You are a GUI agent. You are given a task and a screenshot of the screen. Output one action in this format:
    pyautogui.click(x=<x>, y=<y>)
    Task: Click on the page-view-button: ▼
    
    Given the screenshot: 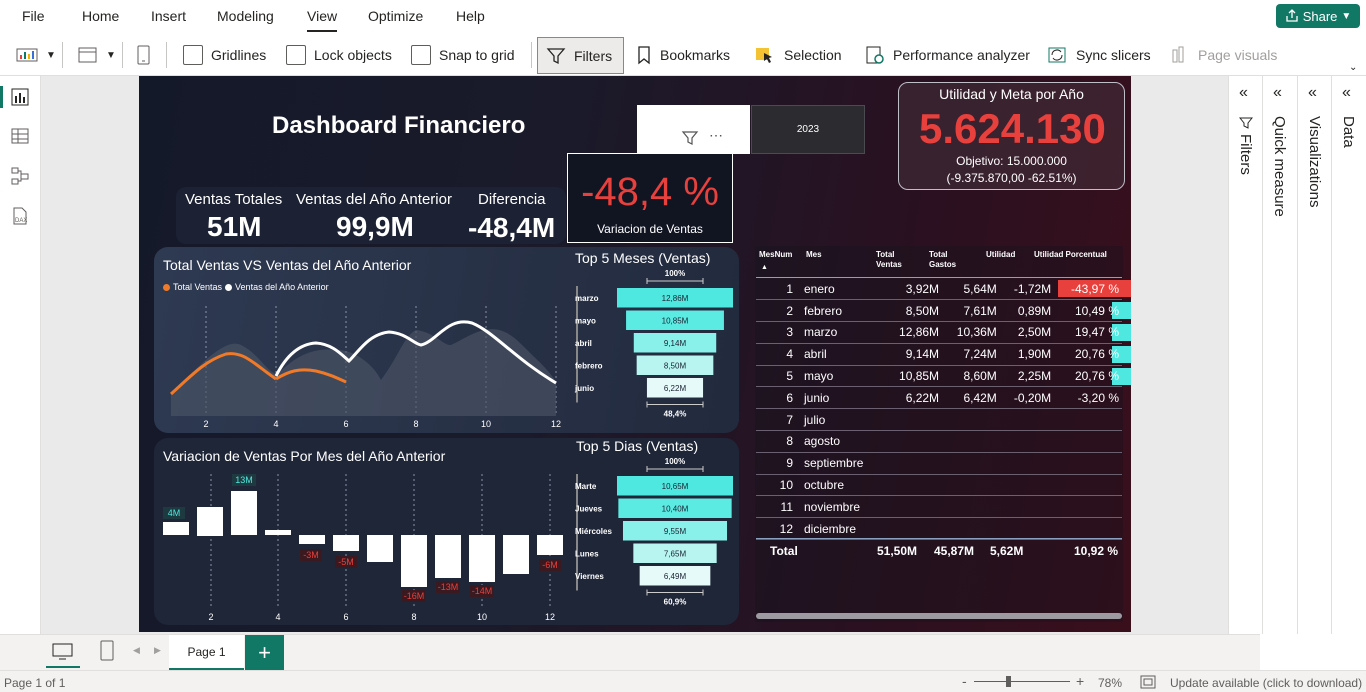 What is the action you would take?
    pyautogui.click(x=97, y=55)
    